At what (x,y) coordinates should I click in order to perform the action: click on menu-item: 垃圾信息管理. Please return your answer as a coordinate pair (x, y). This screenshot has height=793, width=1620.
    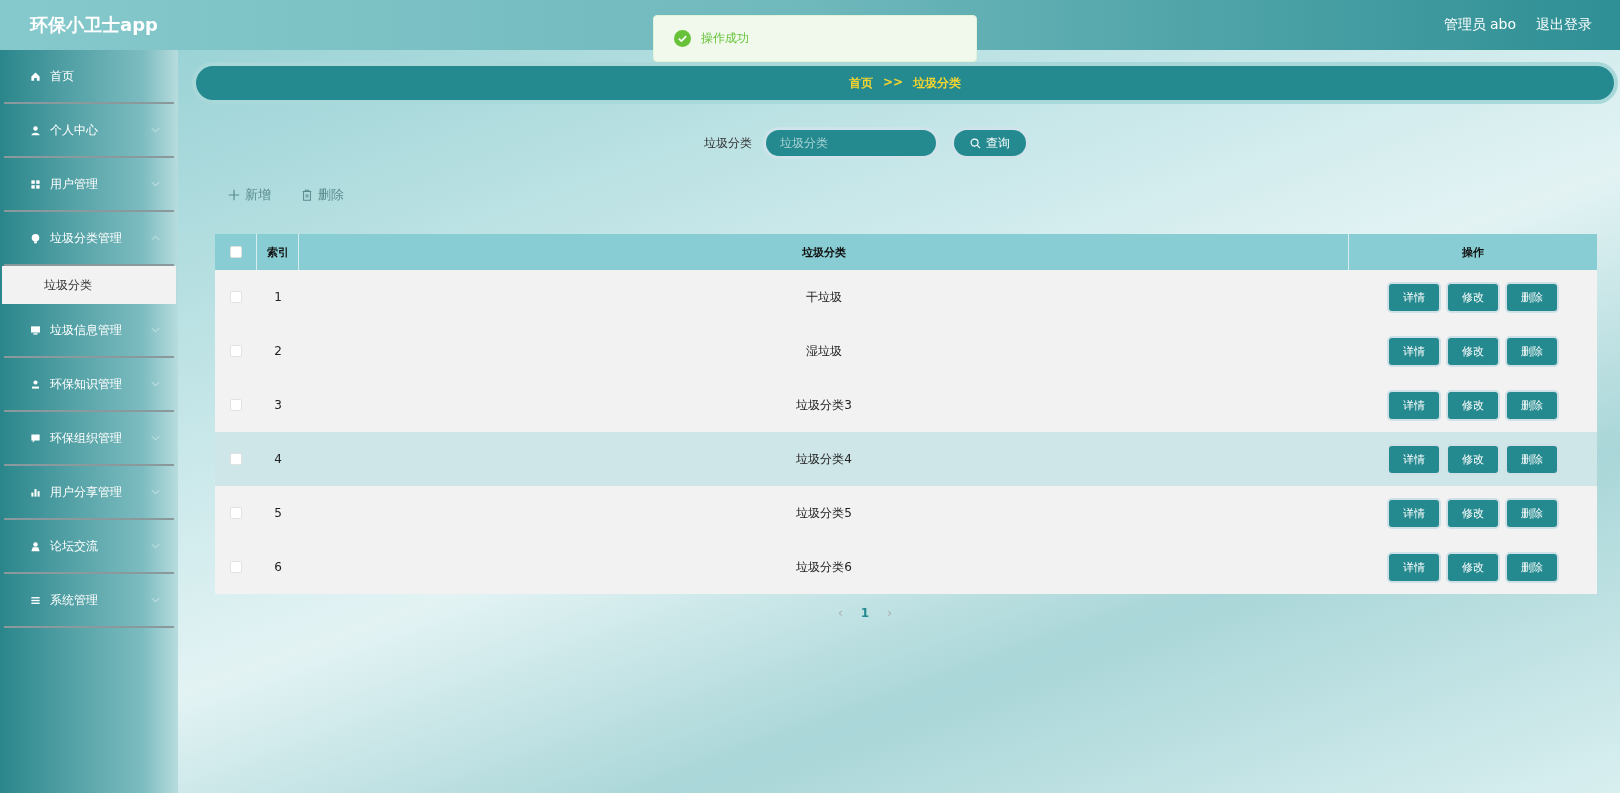
    Looking at the image, I should click on (89, 331).